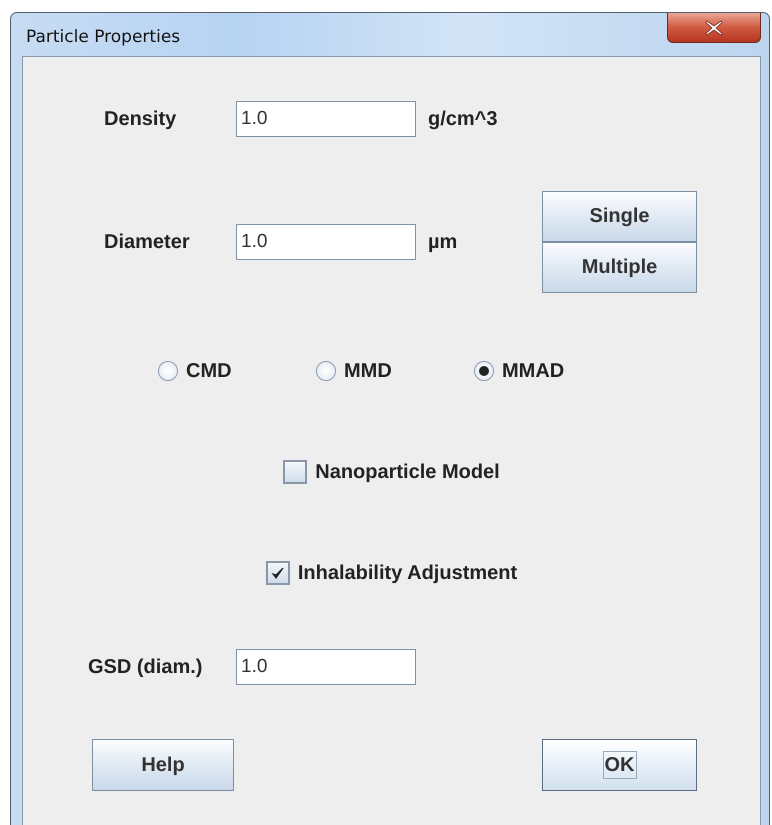 The width and height of the screenshot is (772, 825). What do you see at coordinates (277, 573) in the screenshot?
I see `checkmark-icon` at bounding box center [277, 573].